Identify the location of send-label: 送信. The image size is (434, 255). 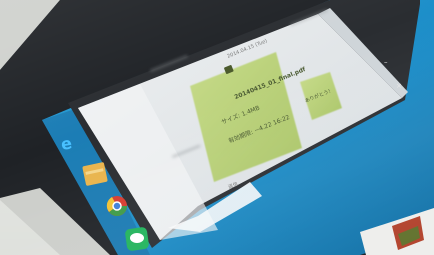
(233, 185).